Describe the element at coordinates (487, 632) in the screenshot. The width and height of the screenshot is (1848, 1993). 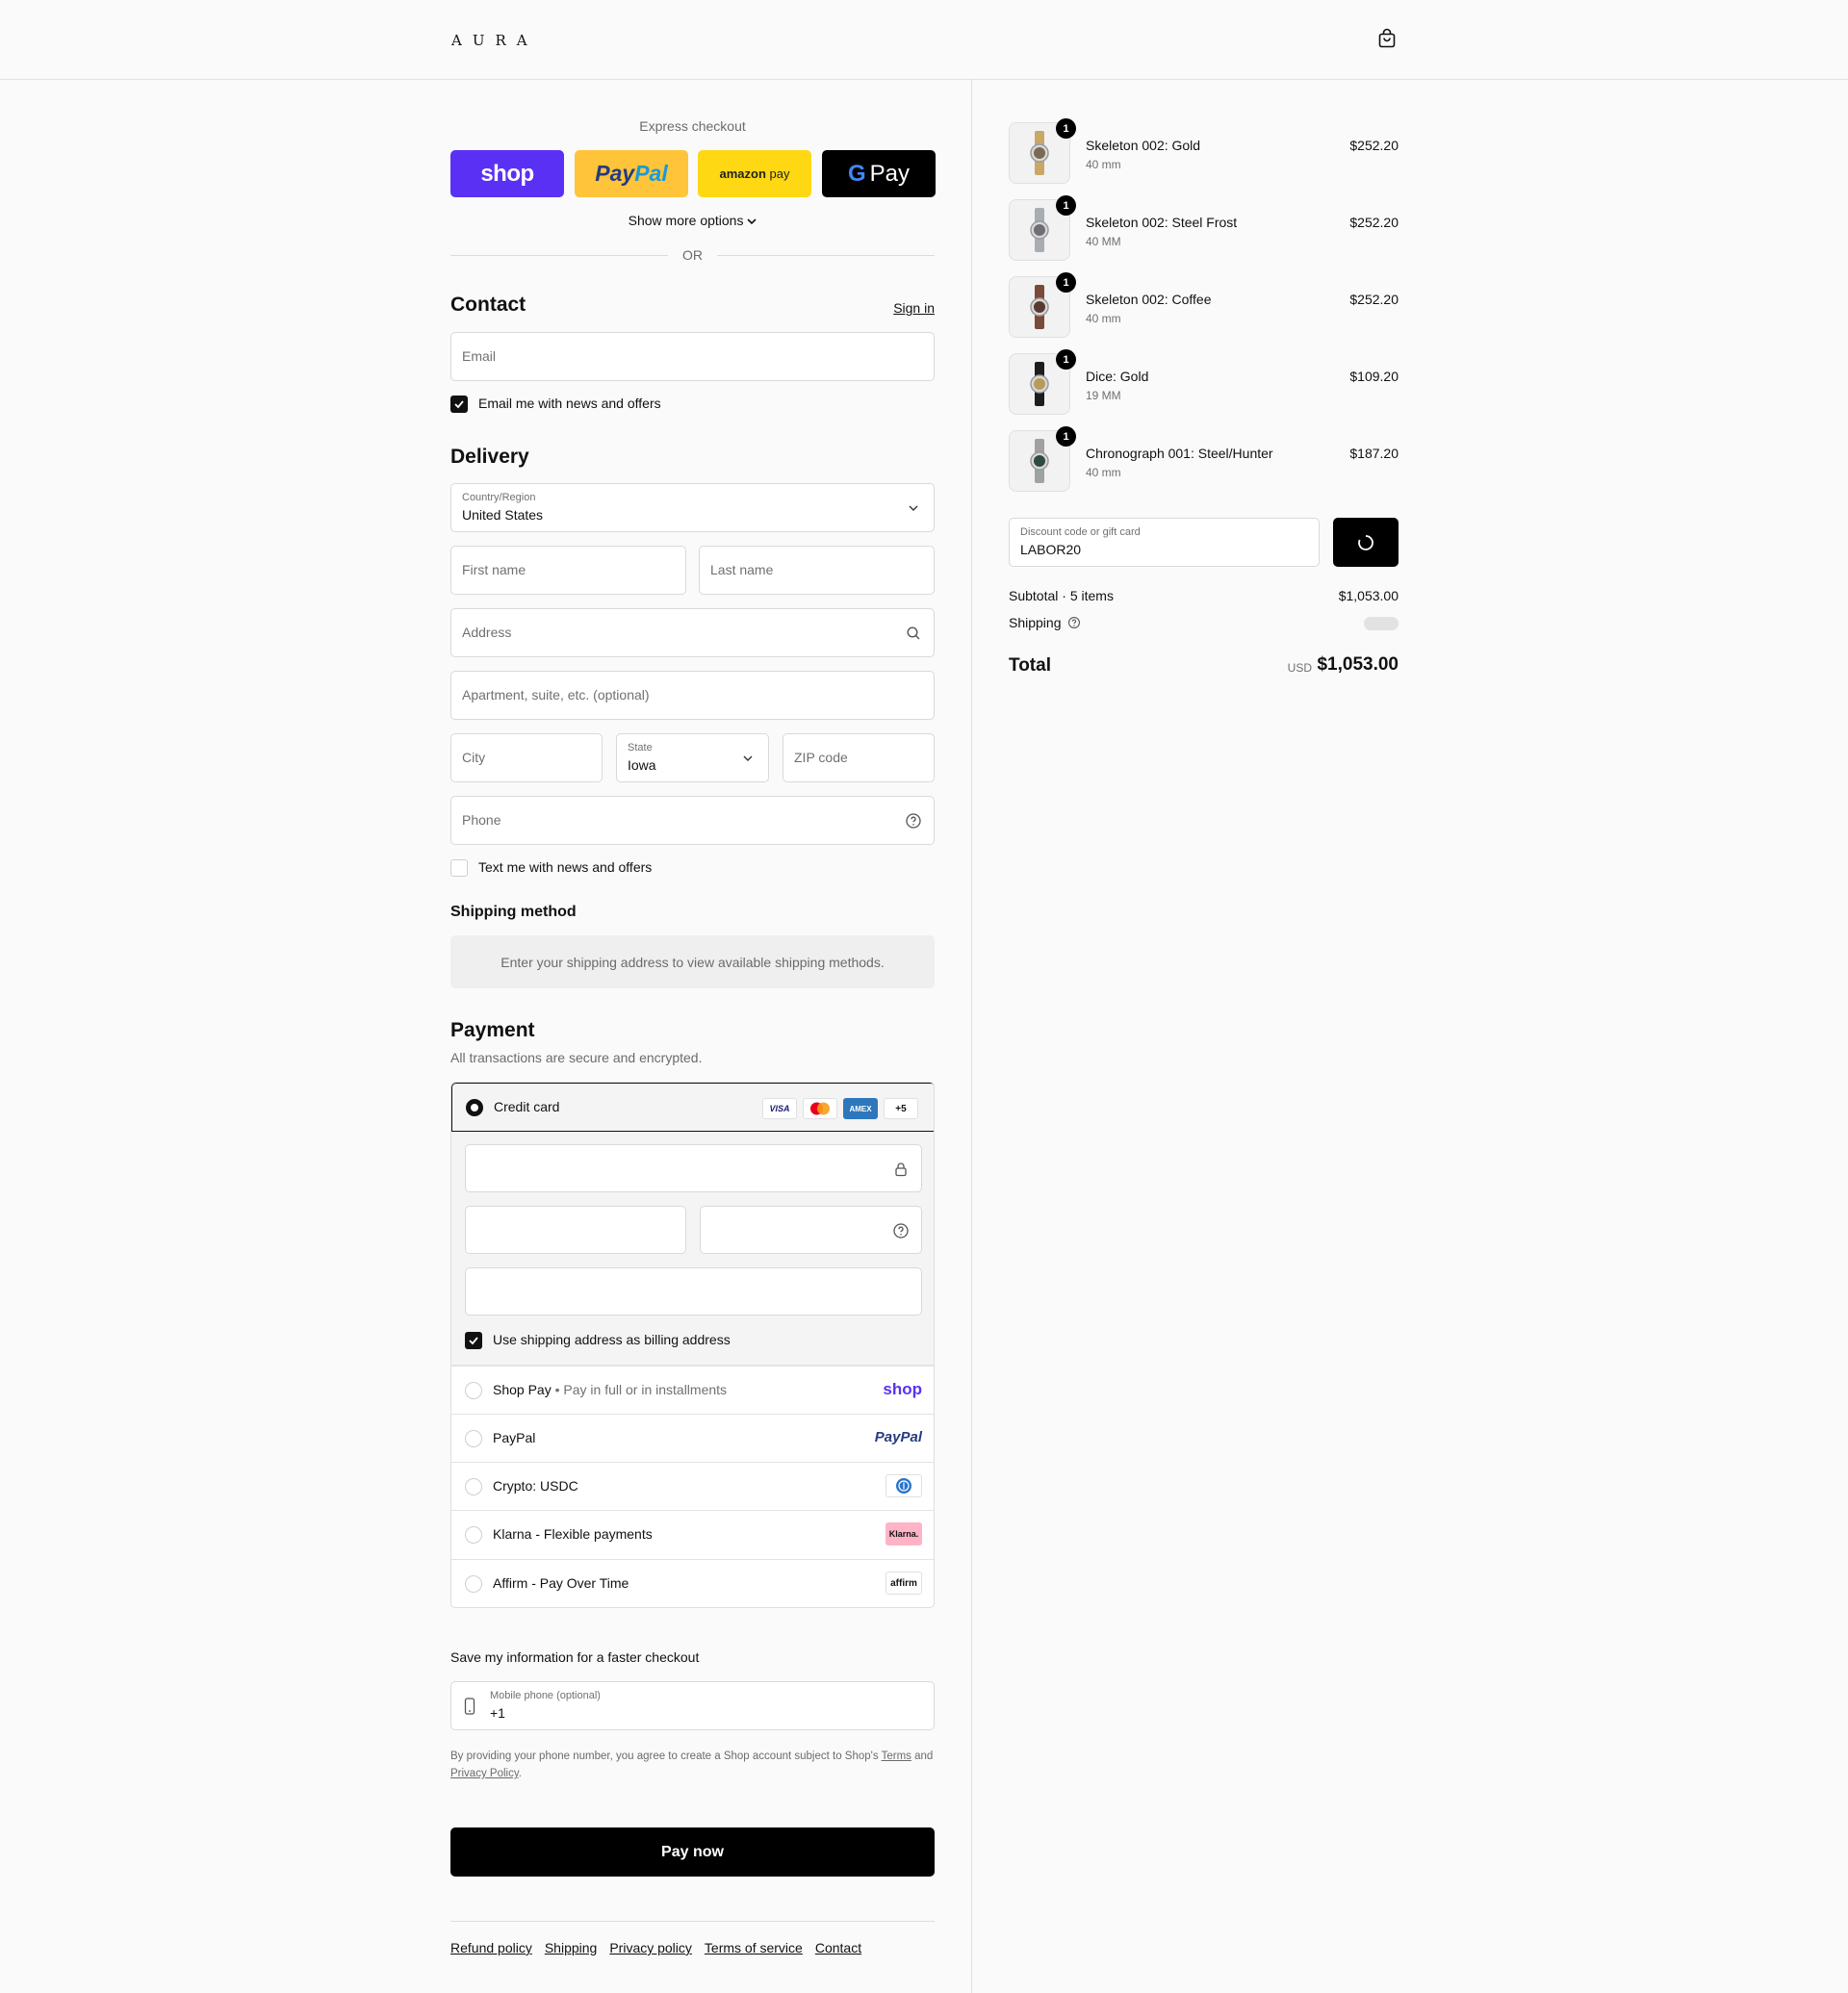
I see `address-placeholder: Address` at that location.